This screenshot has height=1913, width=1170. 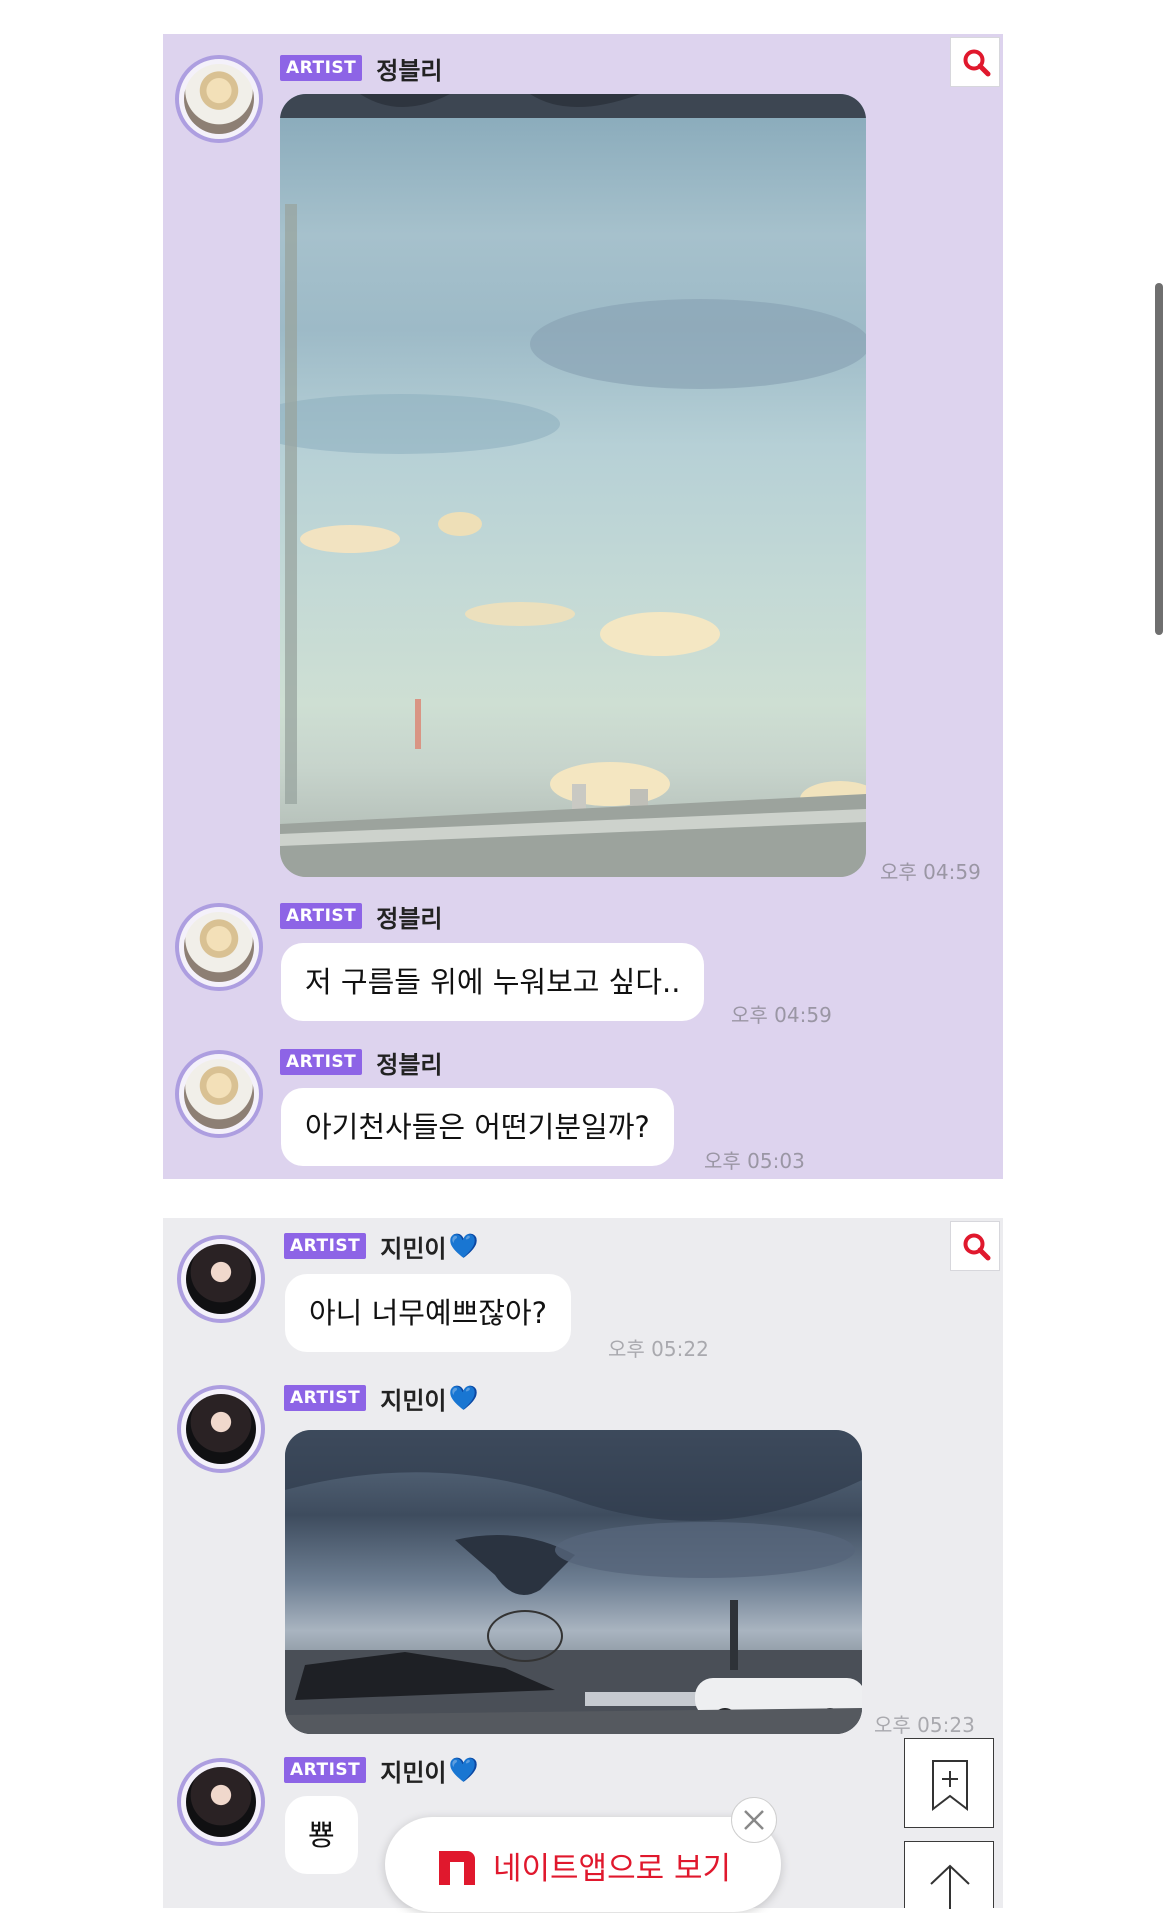 What do you see at coordinates (1159, 459) in the screenshot?
I see `scrollbar-thumb` at bounding box center [1159, 459].